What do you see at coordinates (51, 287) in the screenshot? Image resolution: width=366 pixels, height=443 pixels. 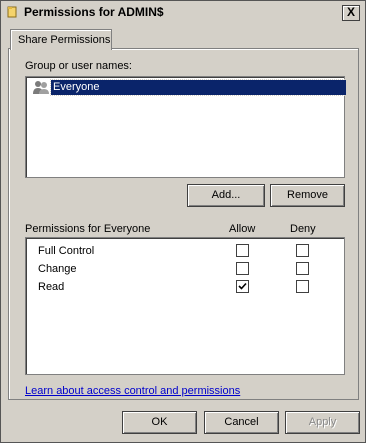 I see `permission-name: Read` at bounding box center [51, 287].